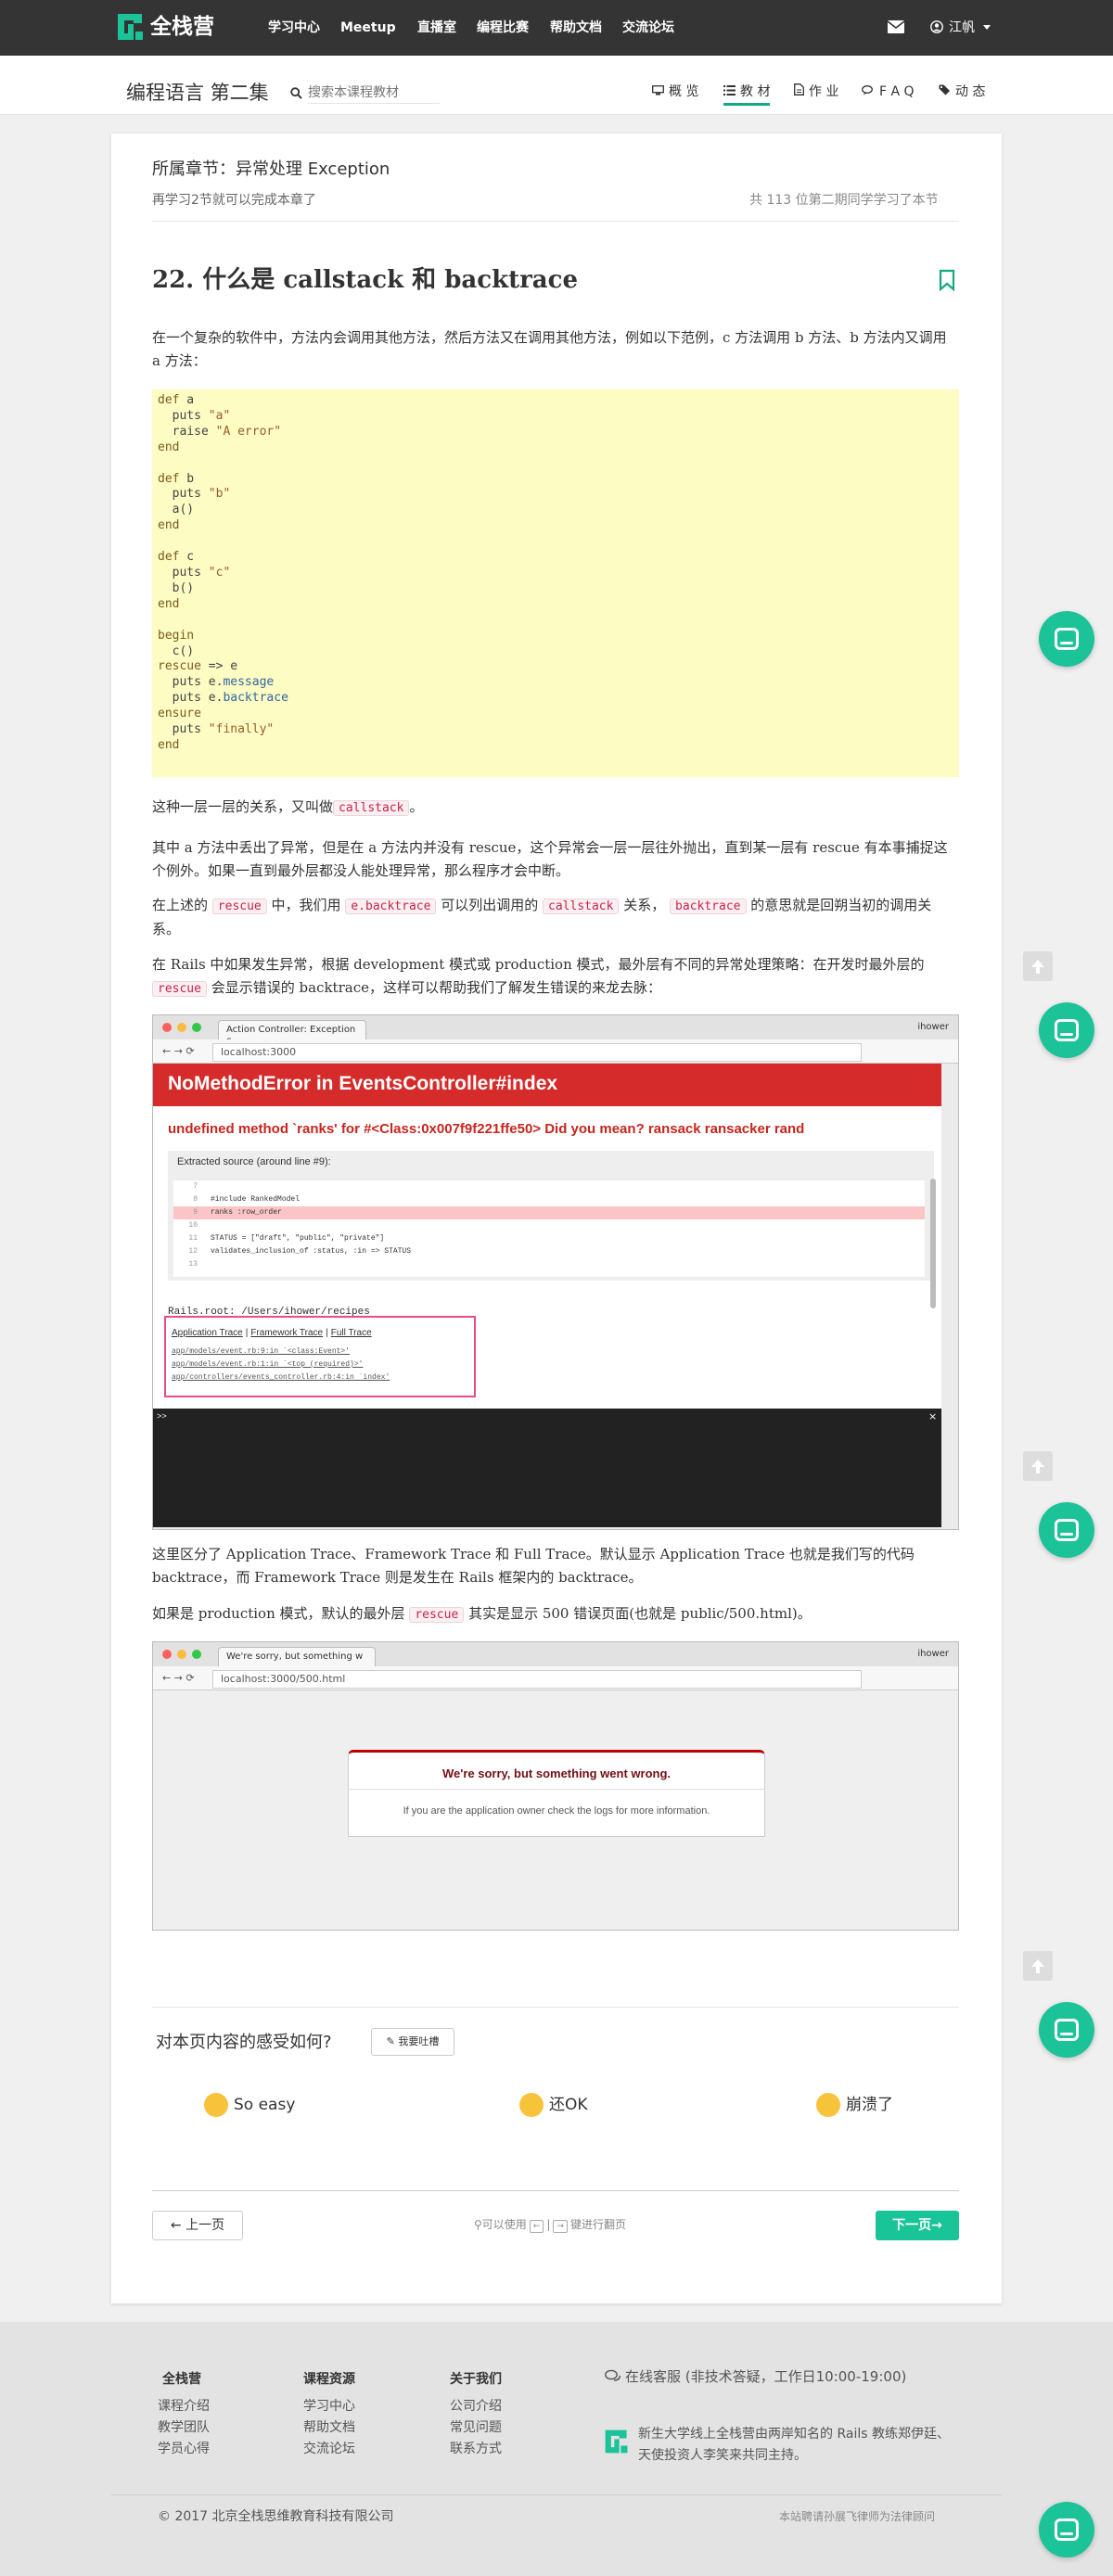 This screenshot has height=2576, width=1113. Describe the element at coordinates (933, 1243) in the screenshot. I see `scrollbar` at that location.